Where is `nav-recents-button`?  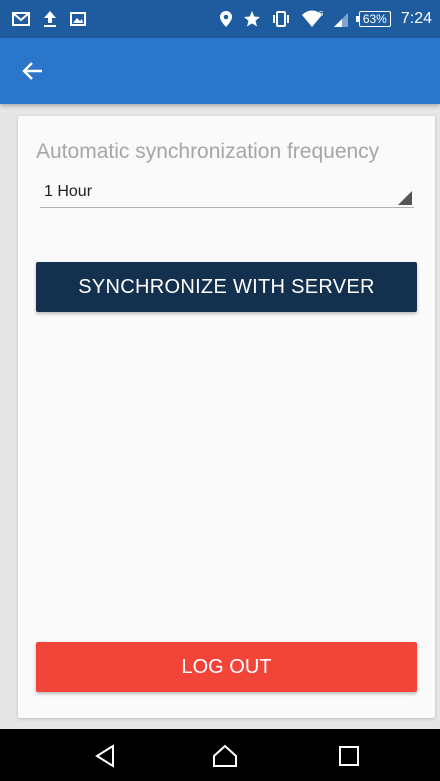 nav-recents-button is located at coordinates (349, 756).